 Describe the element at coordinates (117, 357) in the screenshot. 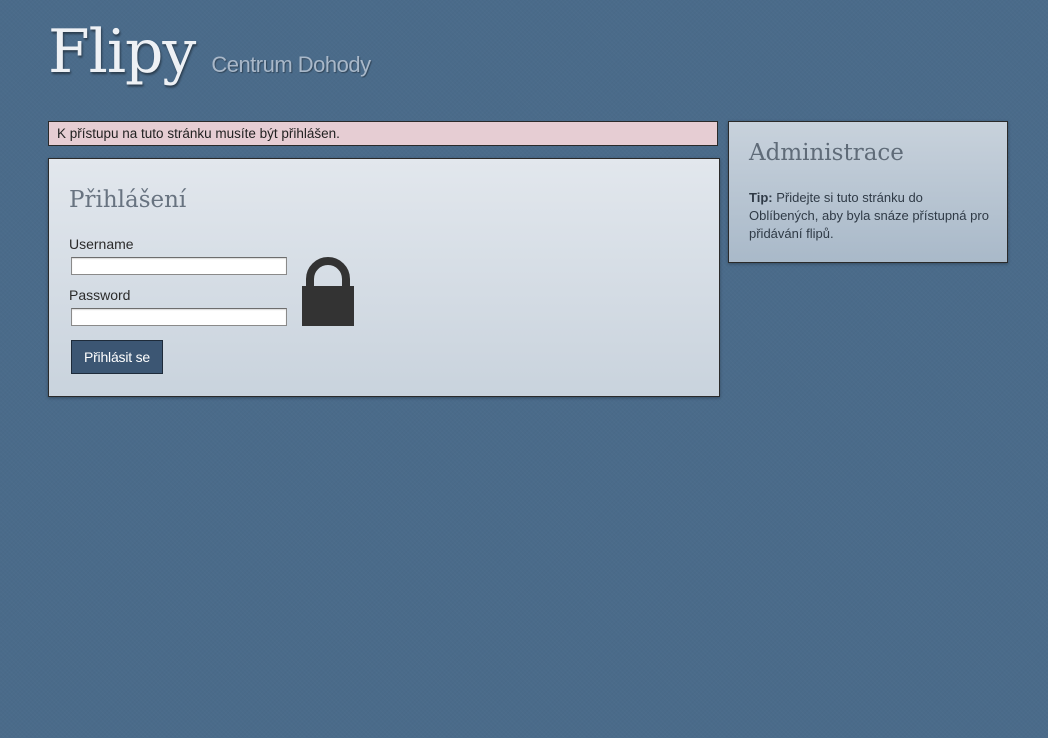

I see `login-button: Přihlásit se` at that location.